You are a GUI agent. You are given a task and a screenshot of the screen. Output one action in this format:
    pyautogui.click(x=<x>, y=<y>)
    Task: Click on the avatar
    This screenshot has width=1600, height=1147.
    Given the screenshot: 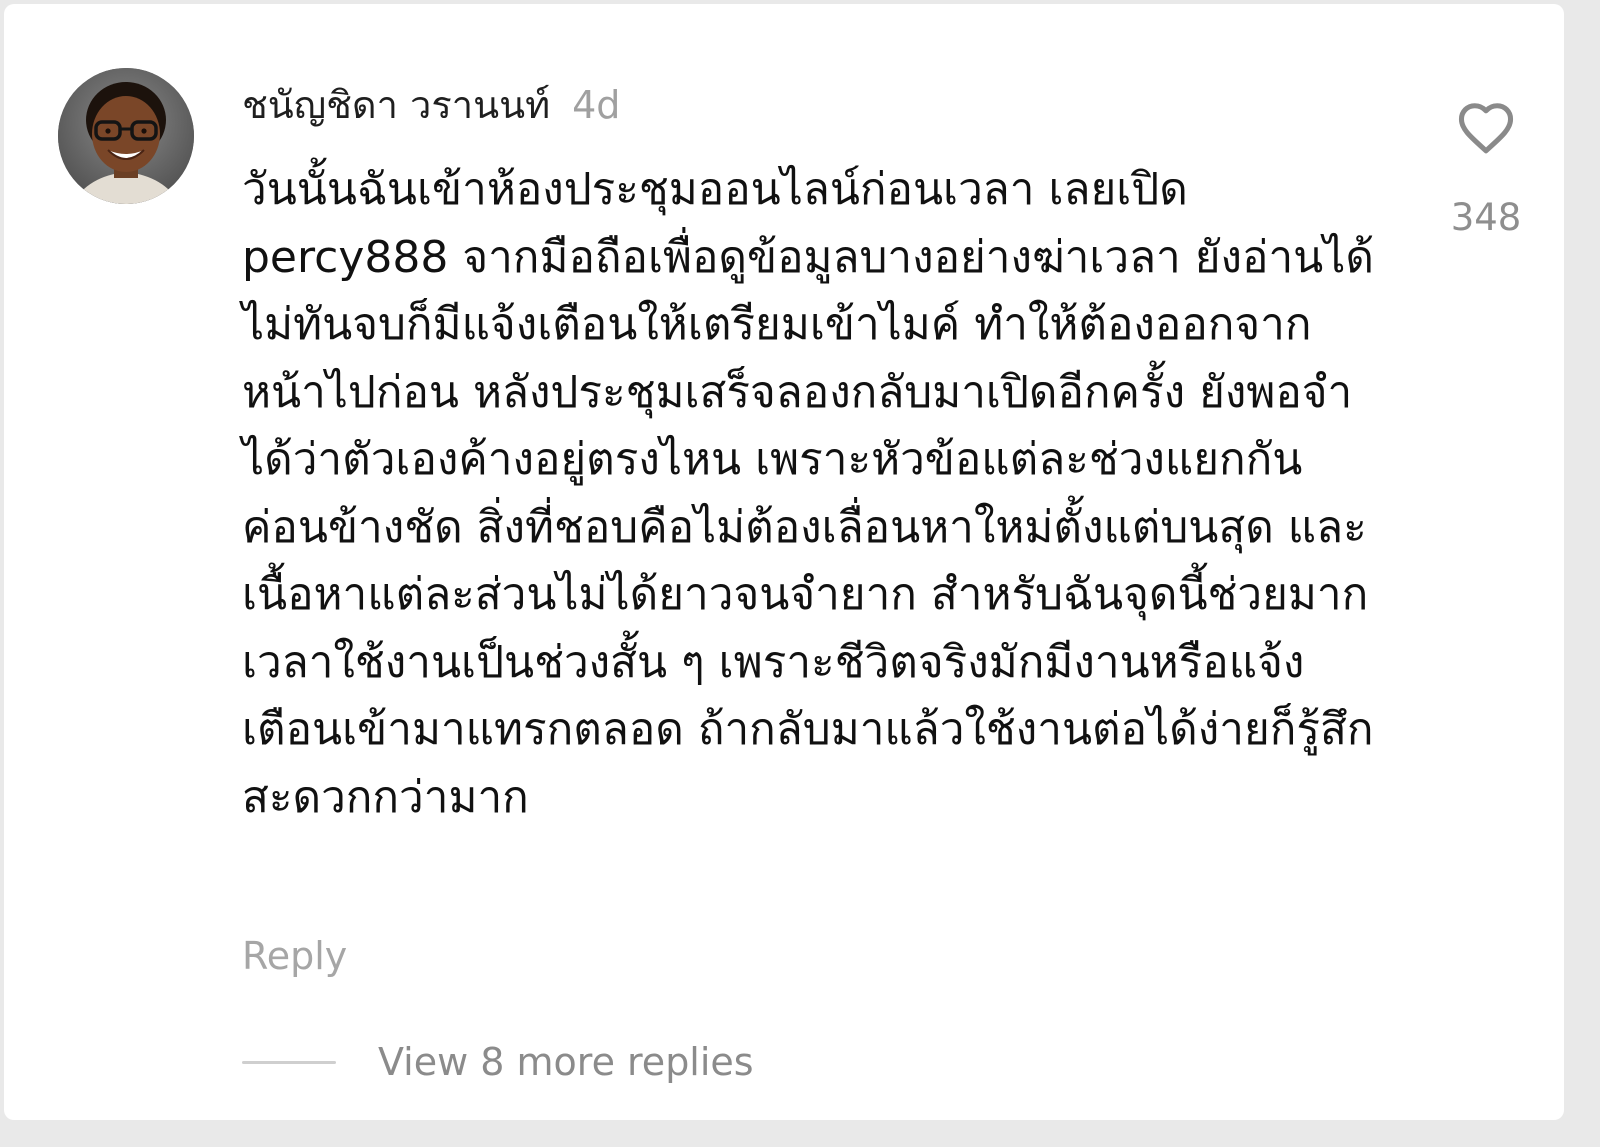 What is the action you would take?
    pyautogui.click(x=126, y=136)
    